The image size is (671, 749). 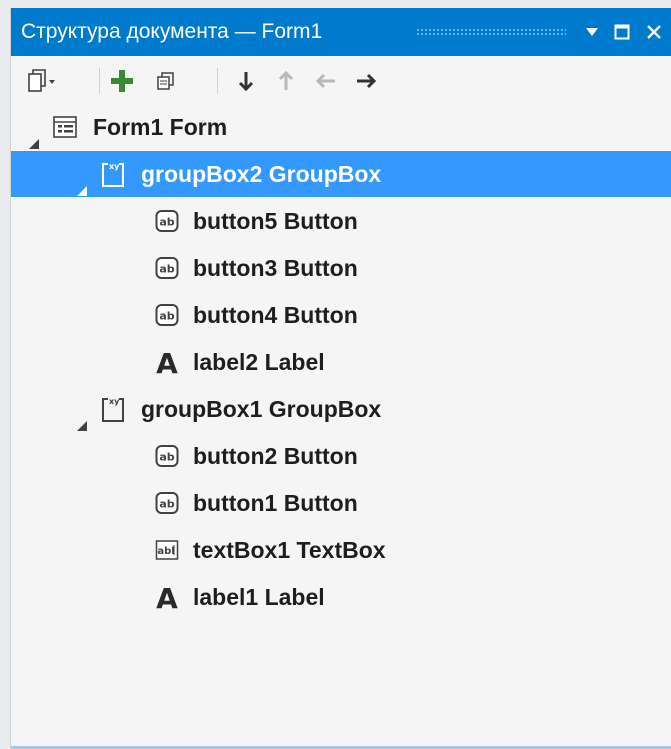 I want to click on close-button, so click(x=654, y=32).